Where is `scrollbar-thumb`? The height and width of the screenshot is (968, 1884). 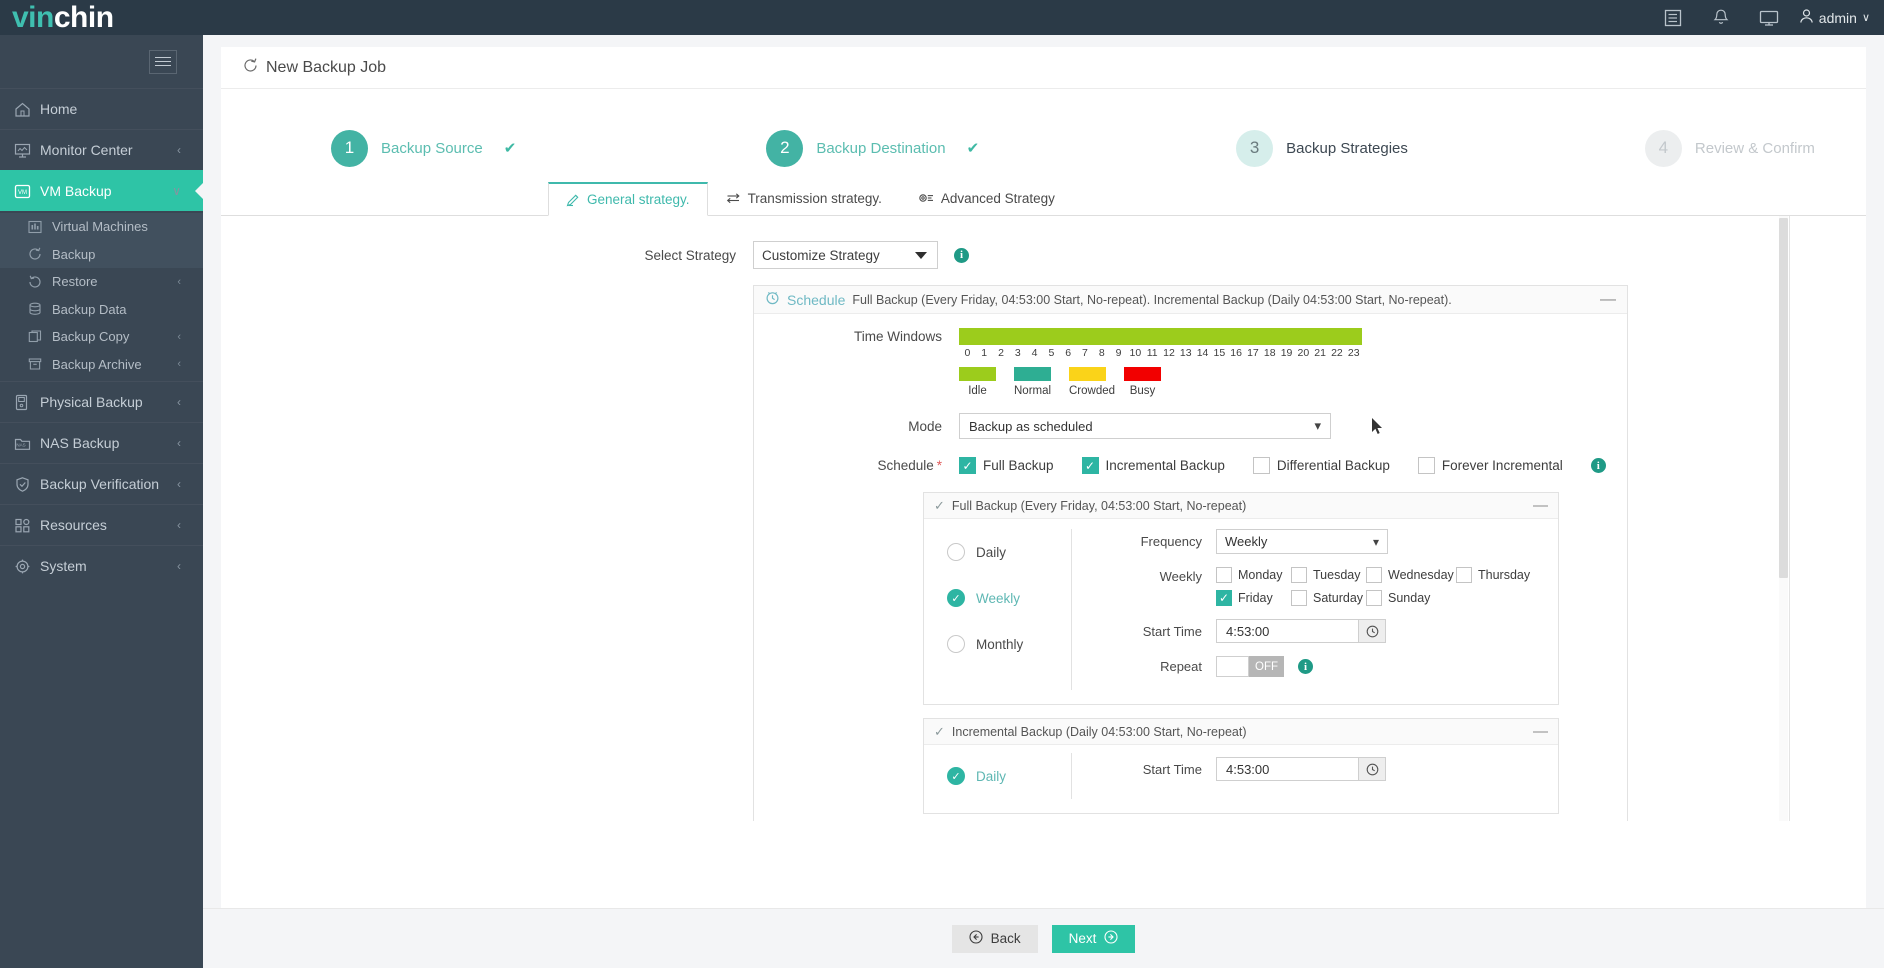 scrollbar-thumb is located at coordinates (1783, 398).